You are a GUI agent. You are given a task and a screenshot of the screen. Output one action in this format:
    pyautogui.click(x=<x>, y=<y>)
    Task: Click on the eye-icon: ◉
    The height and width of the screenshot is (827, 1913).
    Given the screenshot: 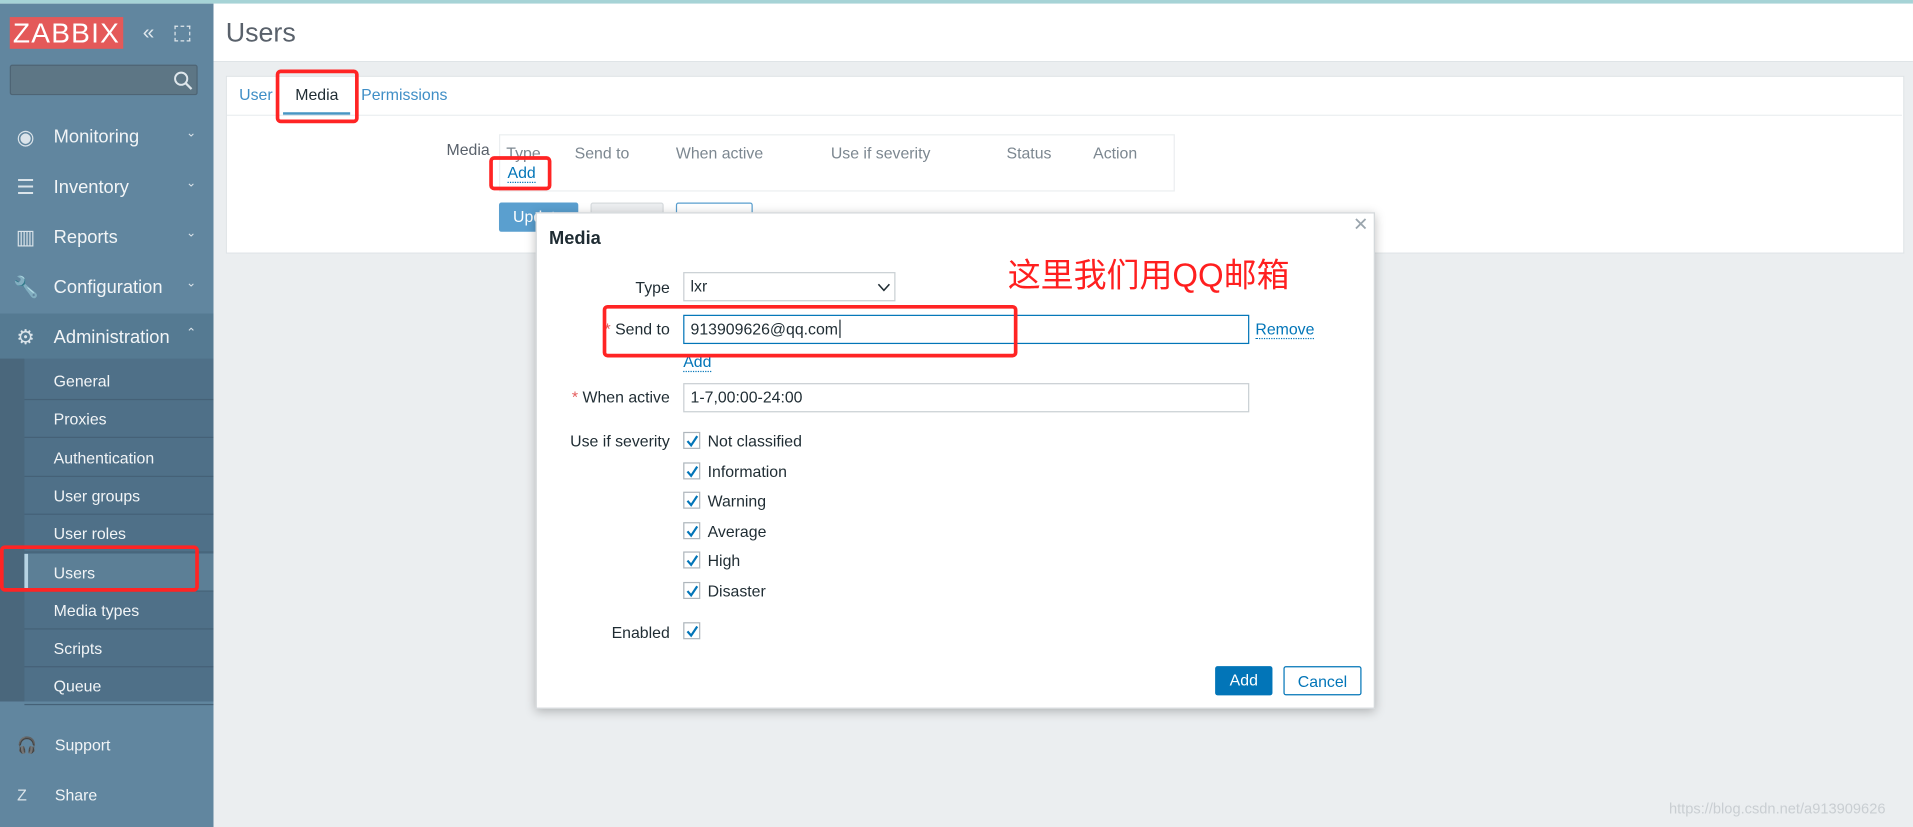 What is the action you would take?
    pyautogui.click(x=25, y=137)
    